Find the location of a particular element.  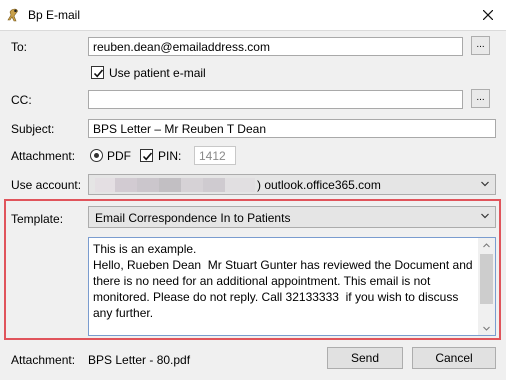

body-scrollbar is located at coordinates (486, 286).